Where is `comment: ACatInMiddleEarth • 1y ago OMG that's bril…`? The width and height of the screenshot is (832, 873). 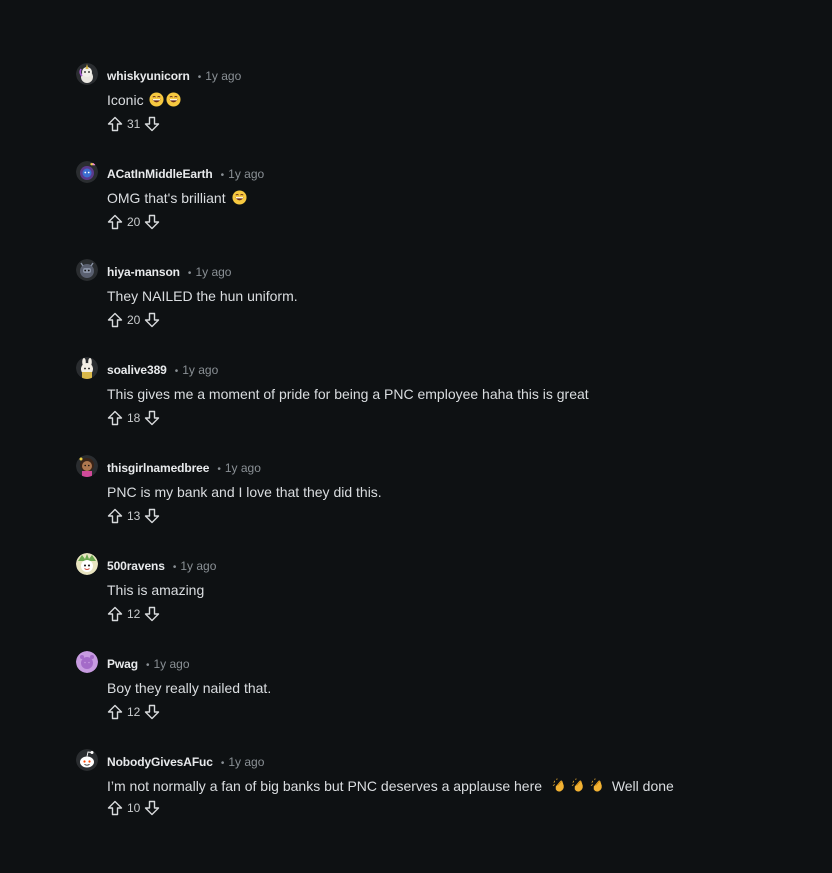
comment: ACatInMiddleEarth • 1y ago OMG that's bril… is located at coordinates (436, 206).